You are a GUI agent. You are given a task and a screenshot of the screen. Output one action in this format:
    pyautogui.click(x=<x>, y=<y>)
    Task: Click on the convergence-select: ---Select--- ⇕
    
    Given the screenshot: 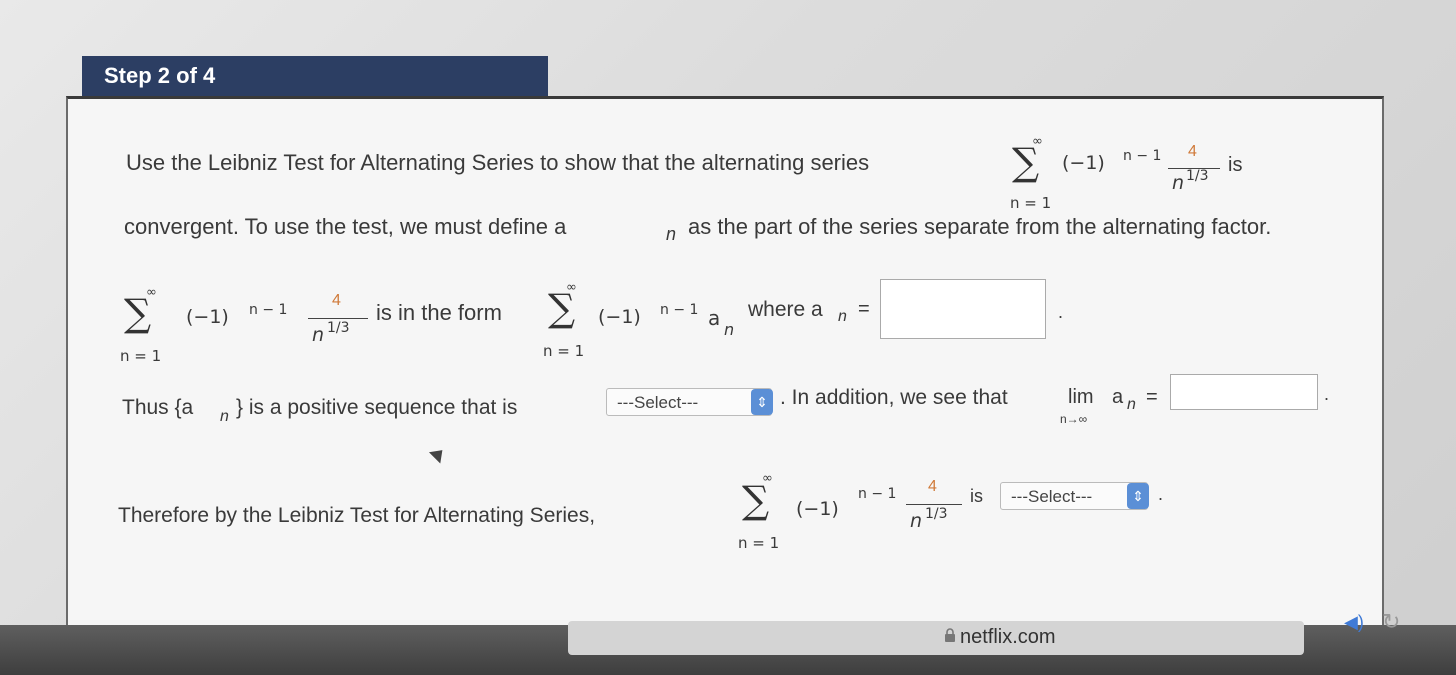 What is the action you would take?
    pyautogui.click(x=1074, y=496)
    